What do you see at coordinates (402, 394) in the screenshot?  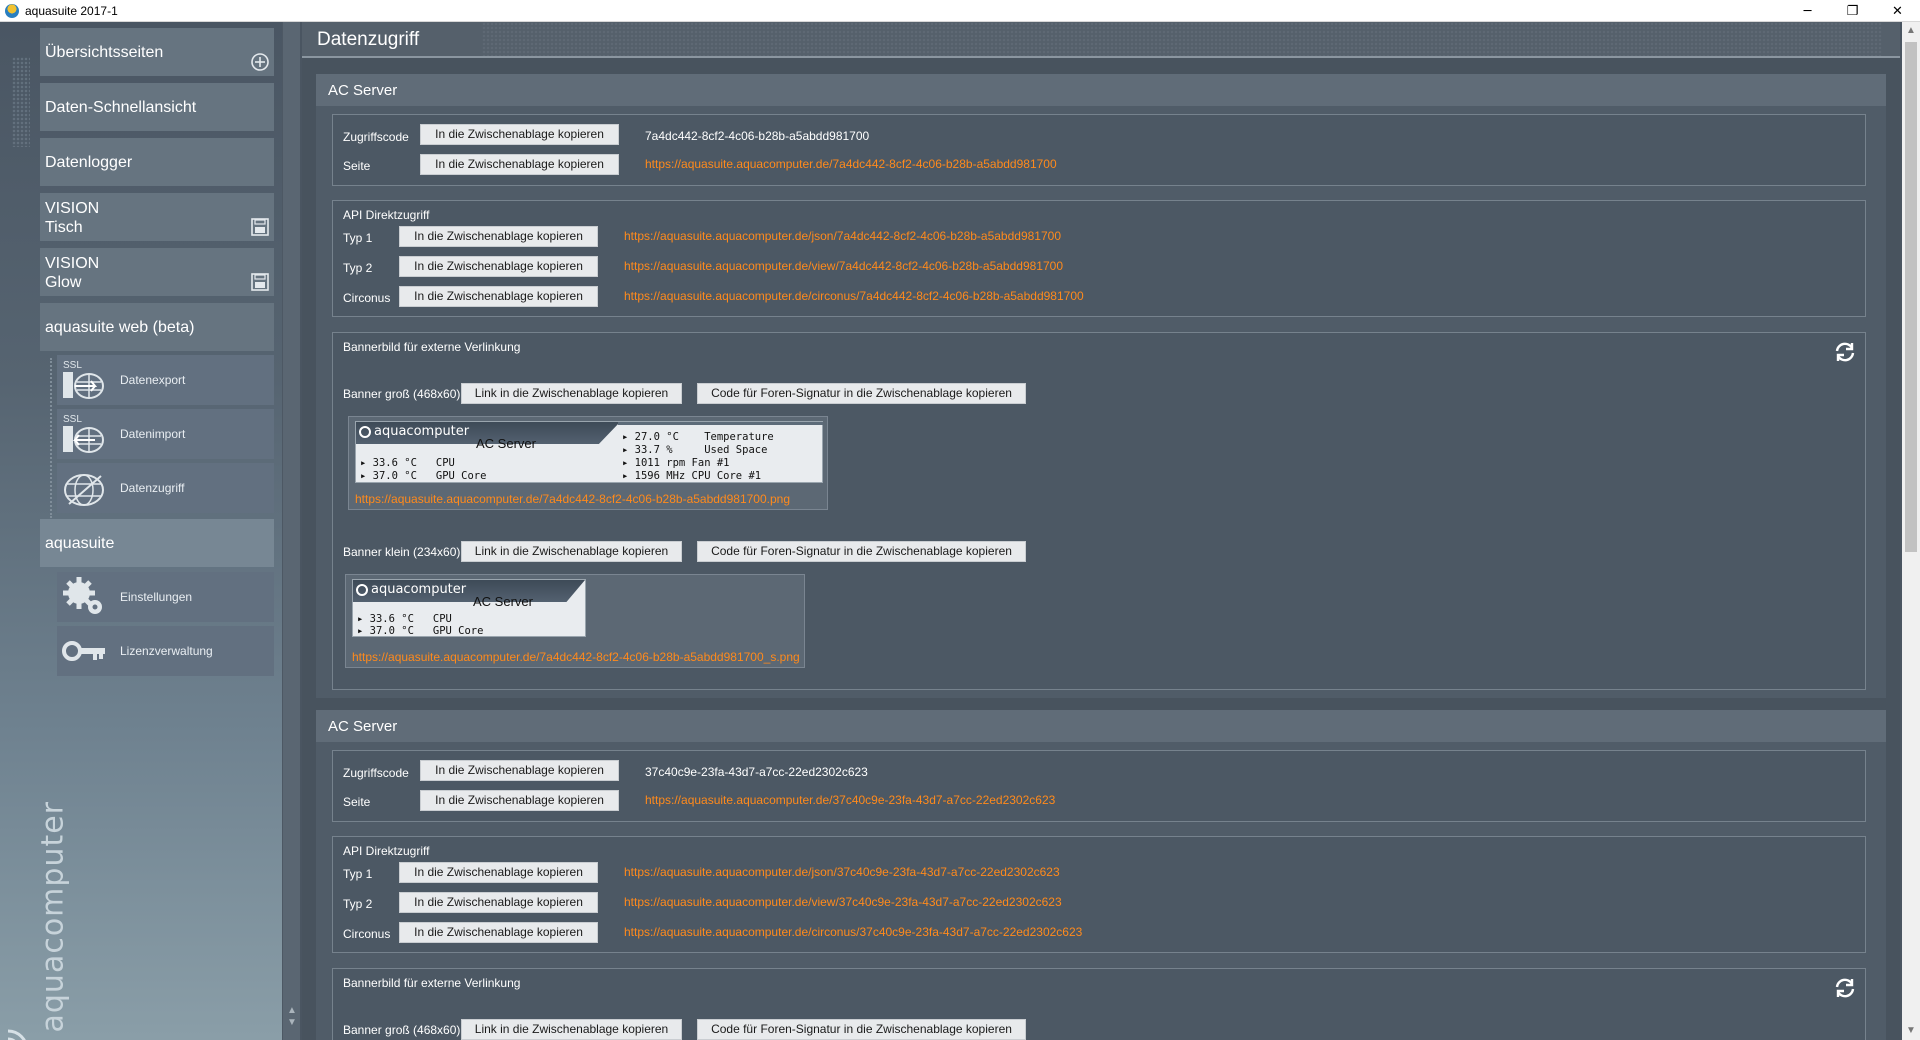 I see `banner-large-label: Banner groß (468x60)` at bounding box center [402, 394].